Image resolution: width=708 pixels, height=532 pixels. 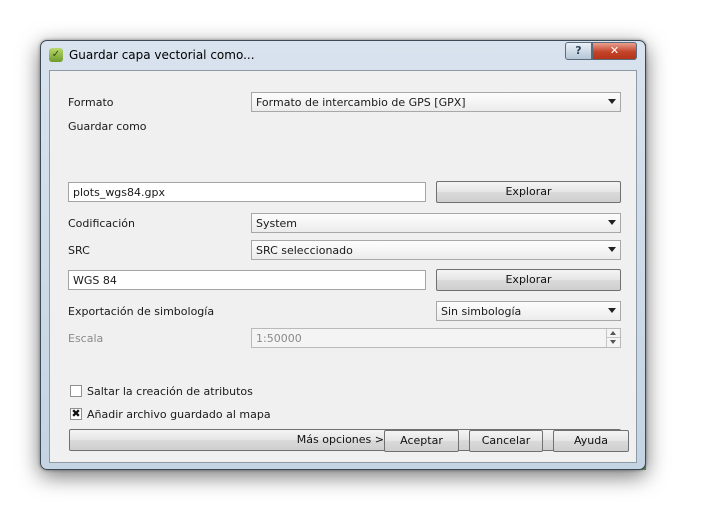 I want to click on save-as-label: Guardar como, so click(x=107, y=126).